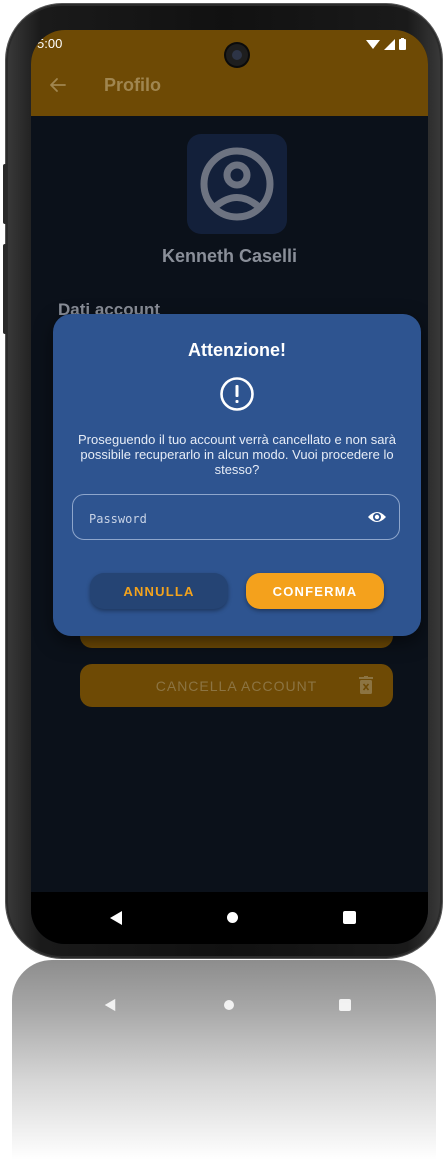 The image size is (448, 1160). I want to click on navigation-bar, so click(229, 918).